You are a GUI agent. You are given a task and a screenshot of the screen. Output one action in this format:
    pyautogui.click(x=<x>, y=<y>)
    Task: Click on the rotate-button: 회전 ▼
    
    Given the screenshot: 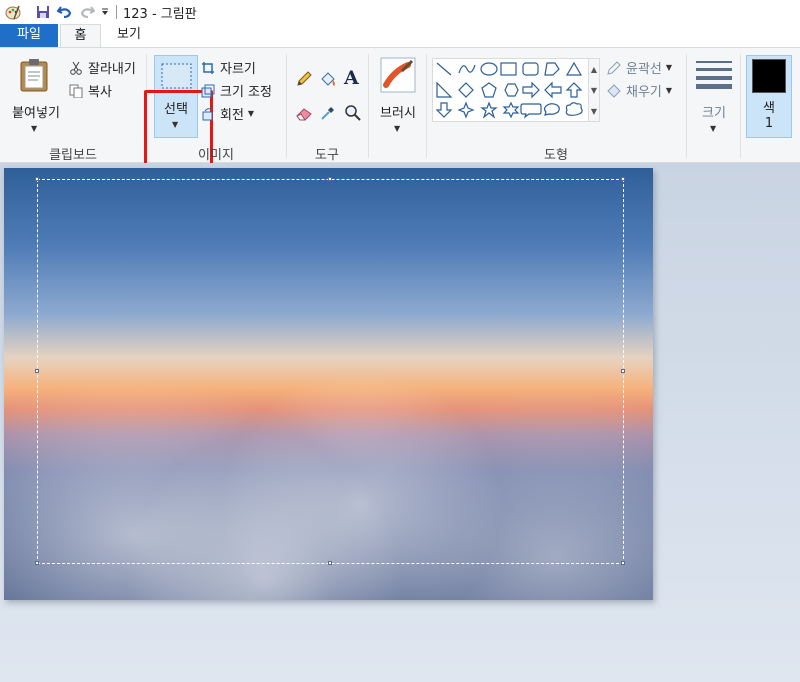 What is the action you would take?
    pyautogui.click(x=227, y=113)
    